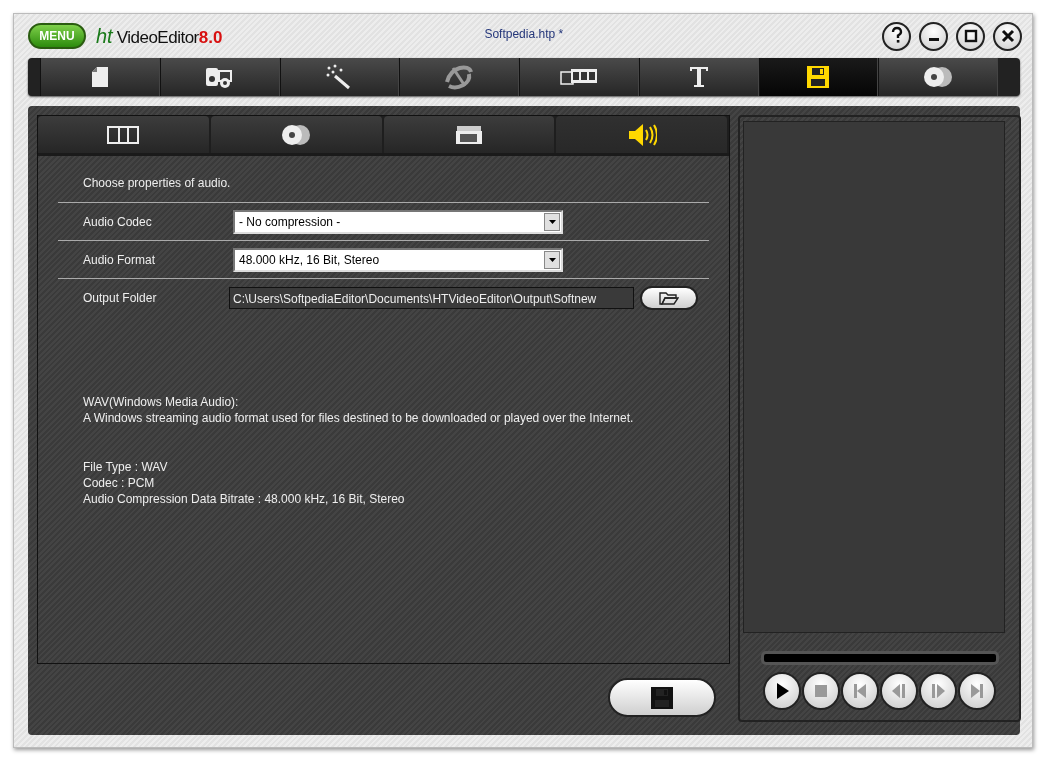 The height and width of the screenshot is (769, 1055). I want to click on field-label: Output Folder, so click(120, 297).